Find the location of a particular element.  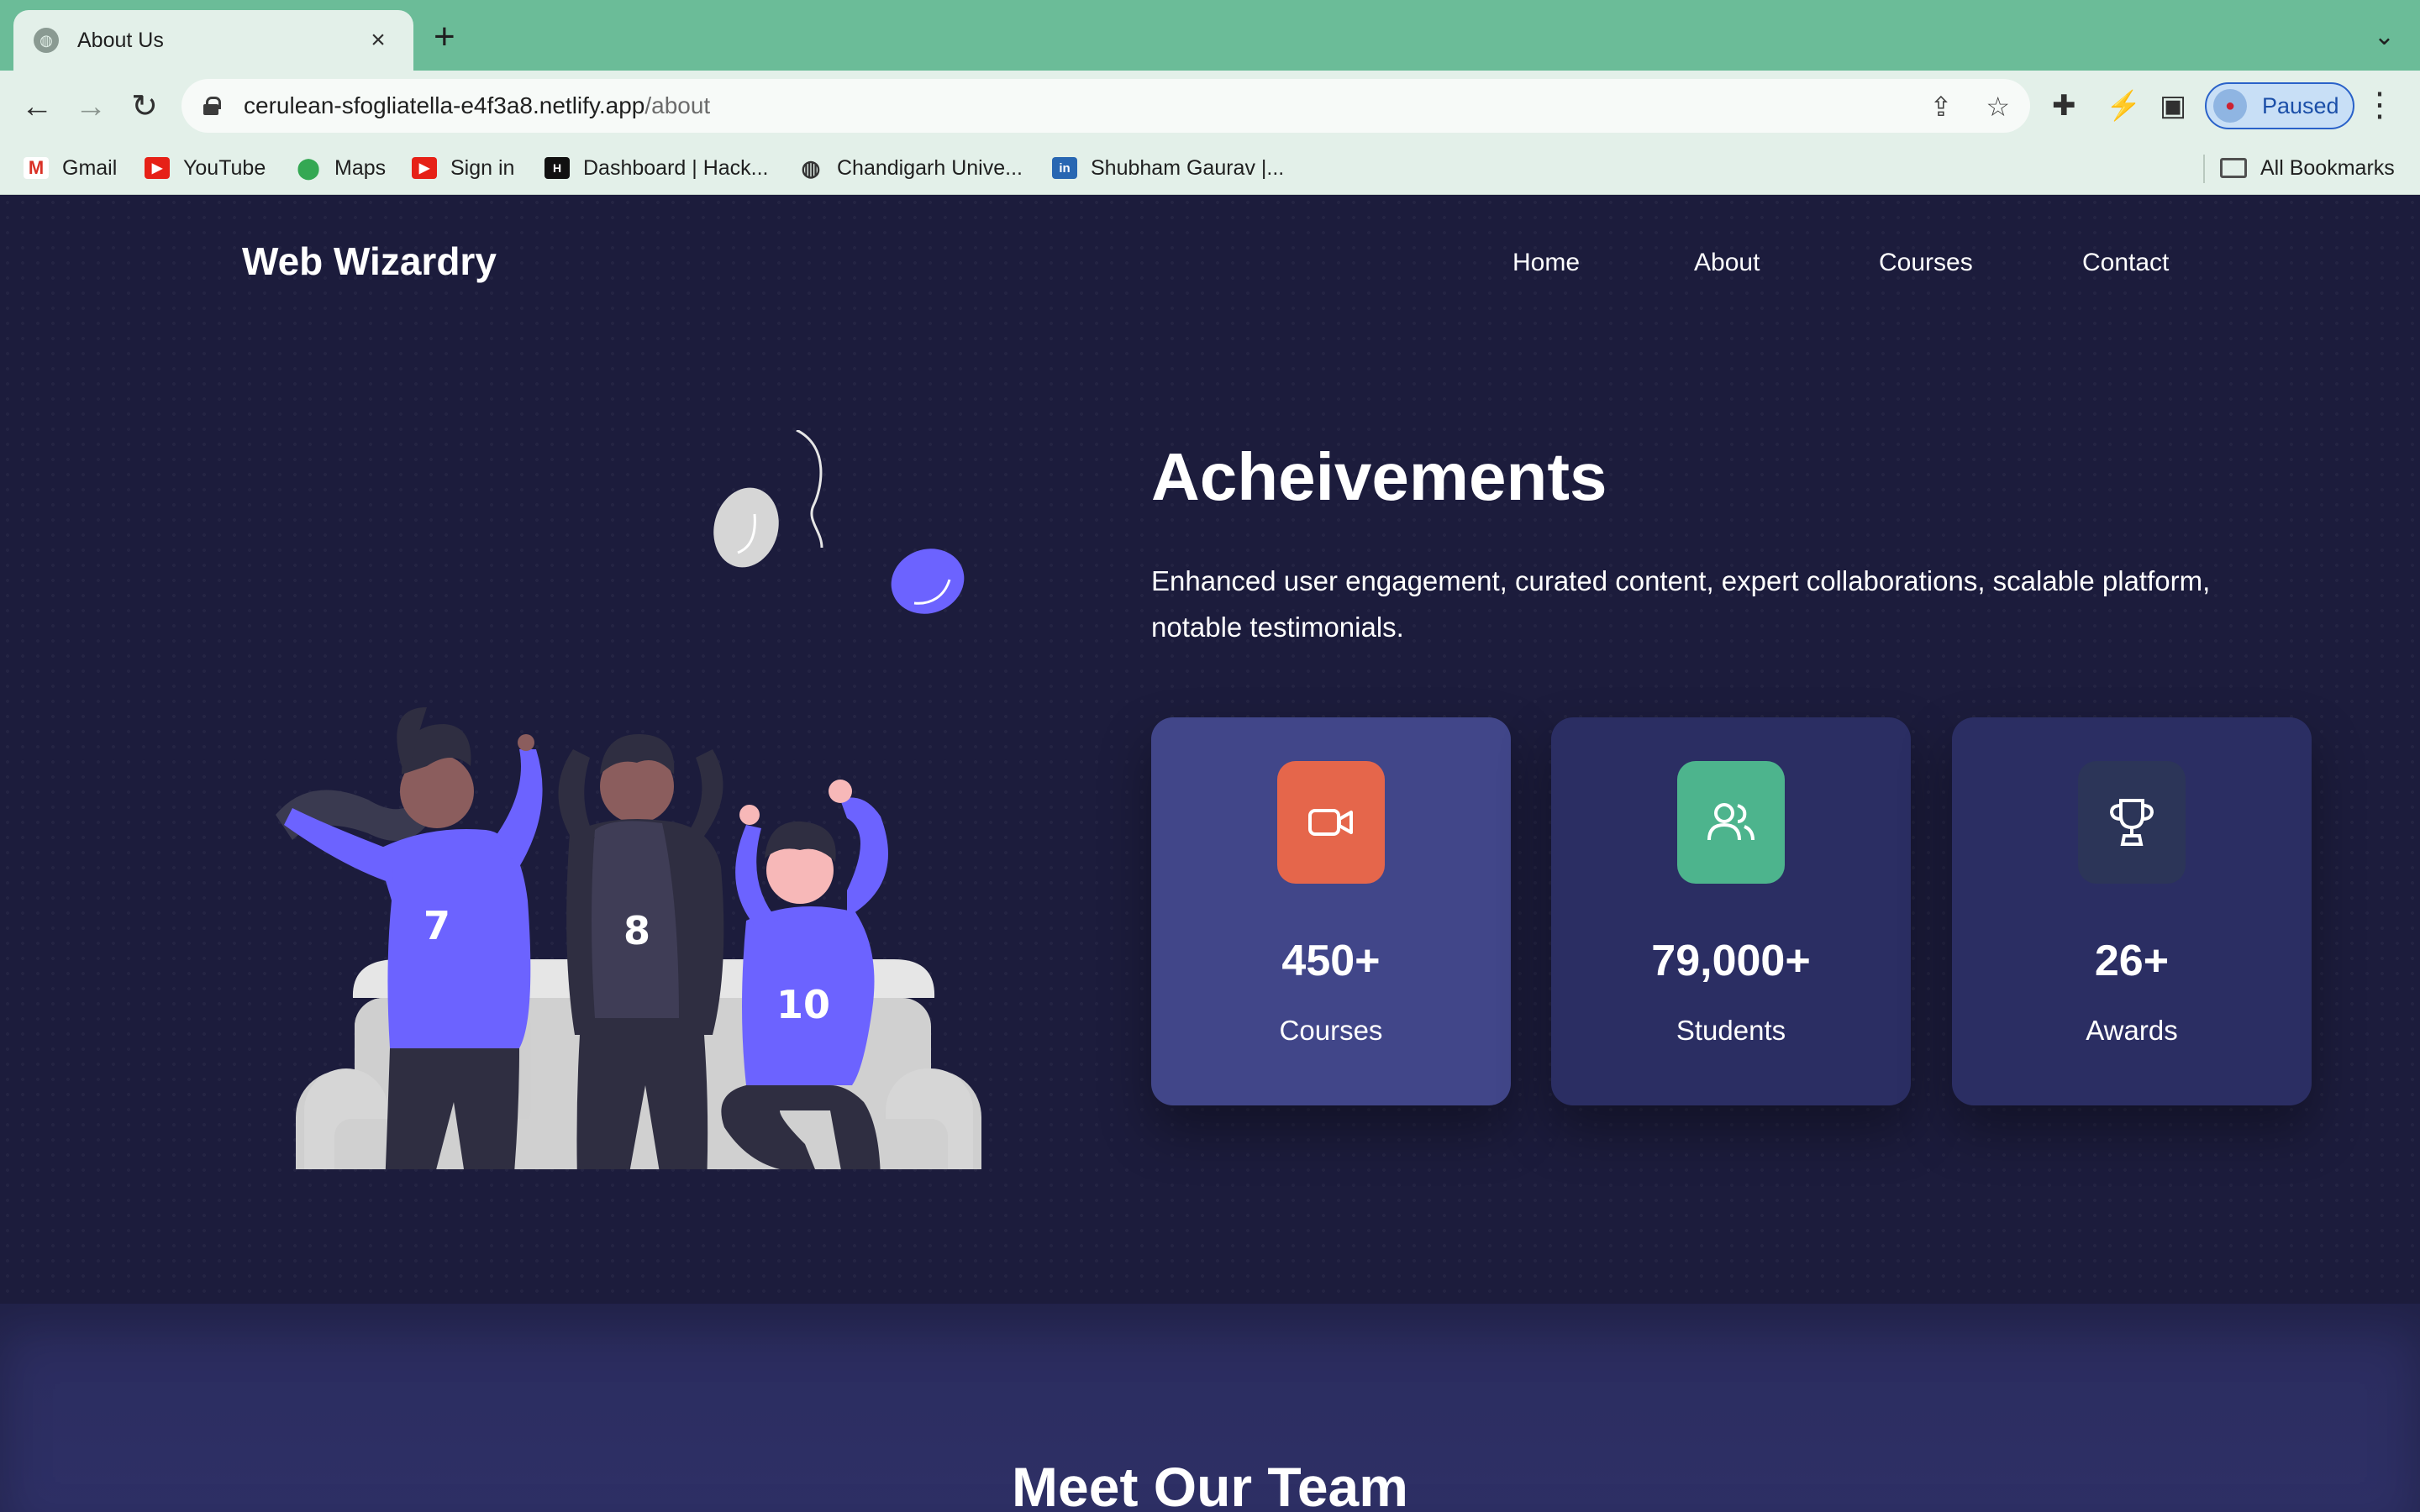

trophy-icon is located at coordinates (2132, 822).